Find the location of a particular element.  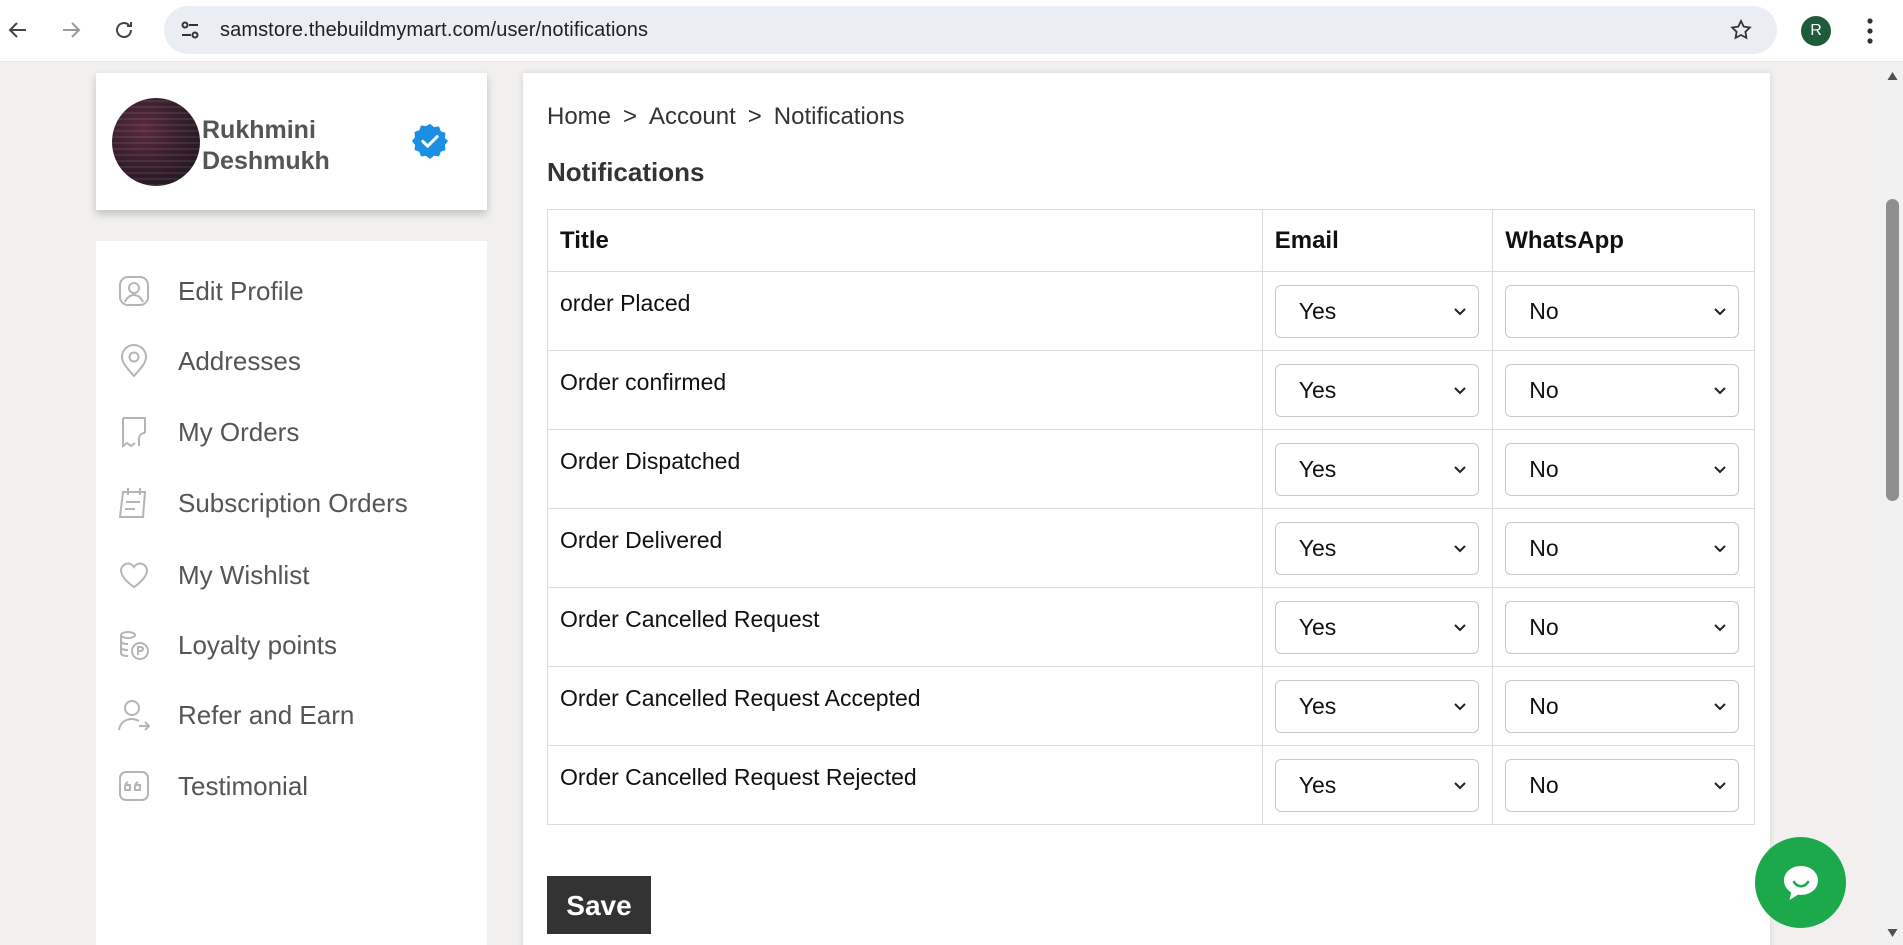

sidebar-item-addresses: Addresses is located at coordinates (291, 361).